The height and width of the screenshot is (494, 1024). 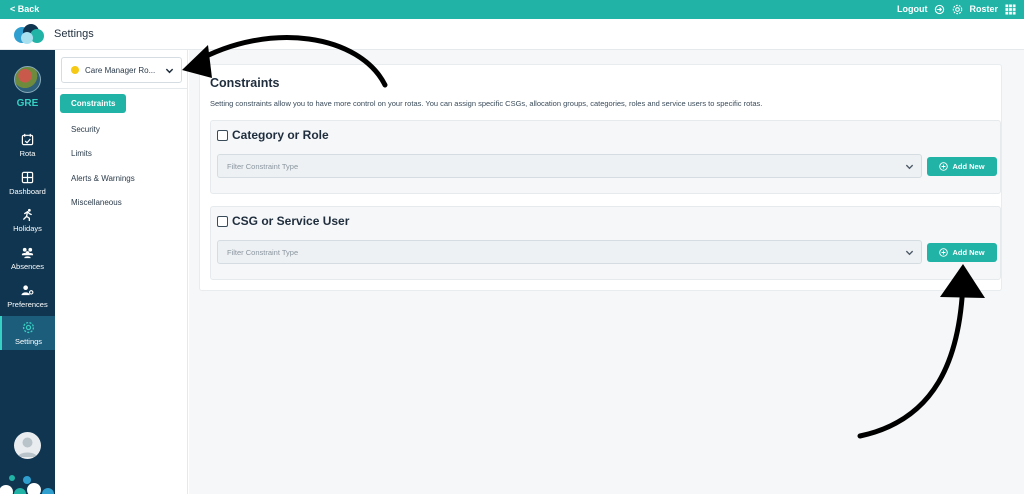 I want to click on back-link: < Back, so click(x=24, y=9).